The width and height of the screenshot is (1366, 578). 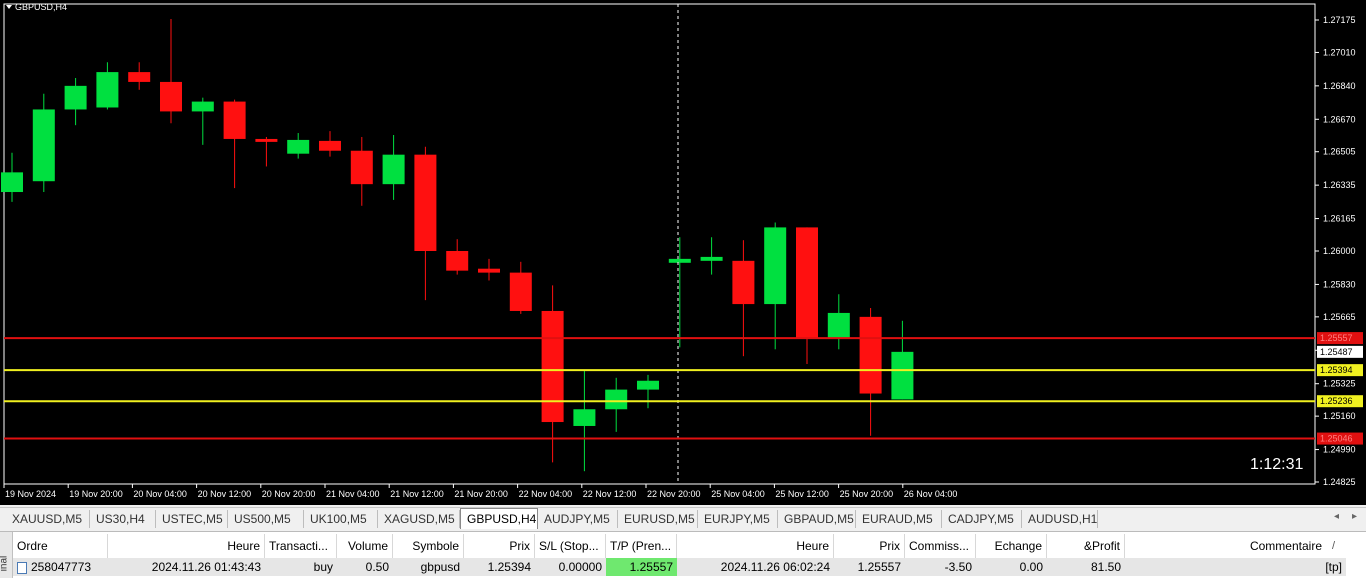 I want to click on cell-heure-close: 2024.11.26 06:02:24, so click(x=755, y=567).